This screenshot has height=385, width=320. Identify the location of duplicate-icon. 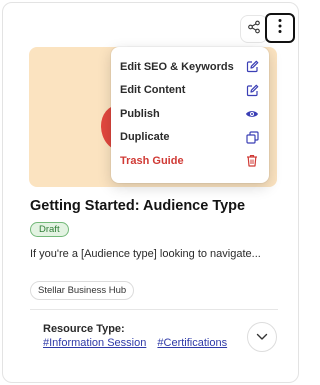
(252, 137).